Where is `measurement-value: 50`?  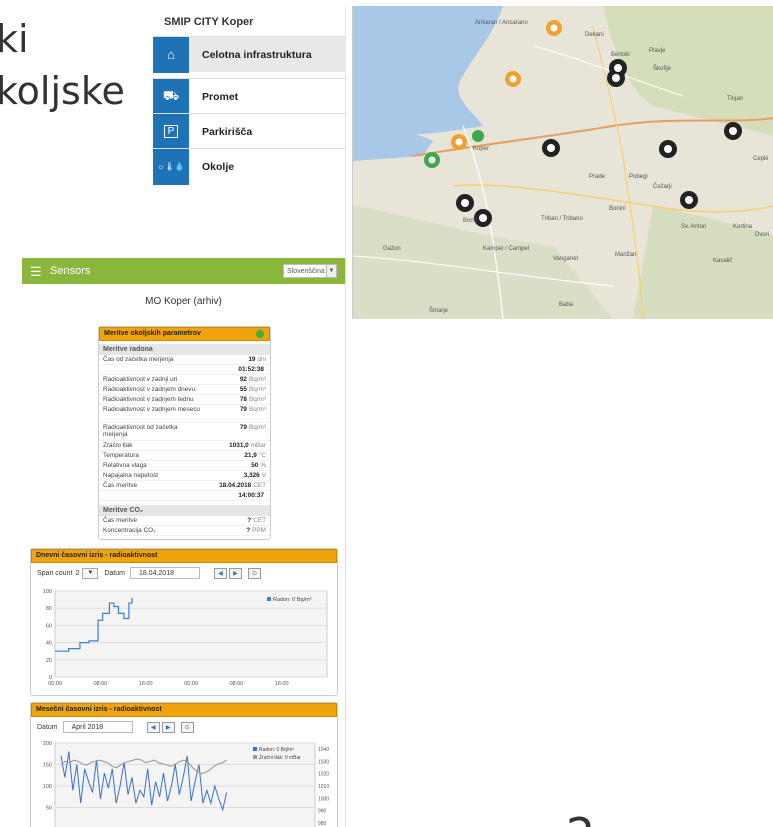
measurement-value: 50 is located at coordinates (255, 465).